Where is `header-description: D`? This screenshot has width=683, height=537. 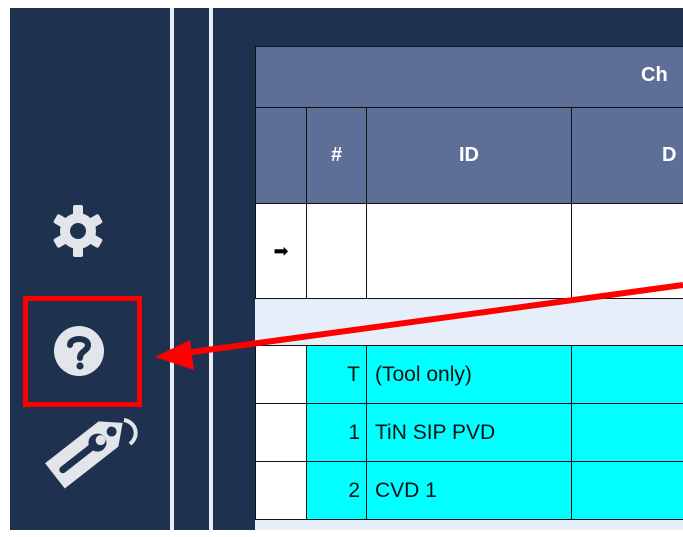 header-description: D is located at coordinates (627, 156).